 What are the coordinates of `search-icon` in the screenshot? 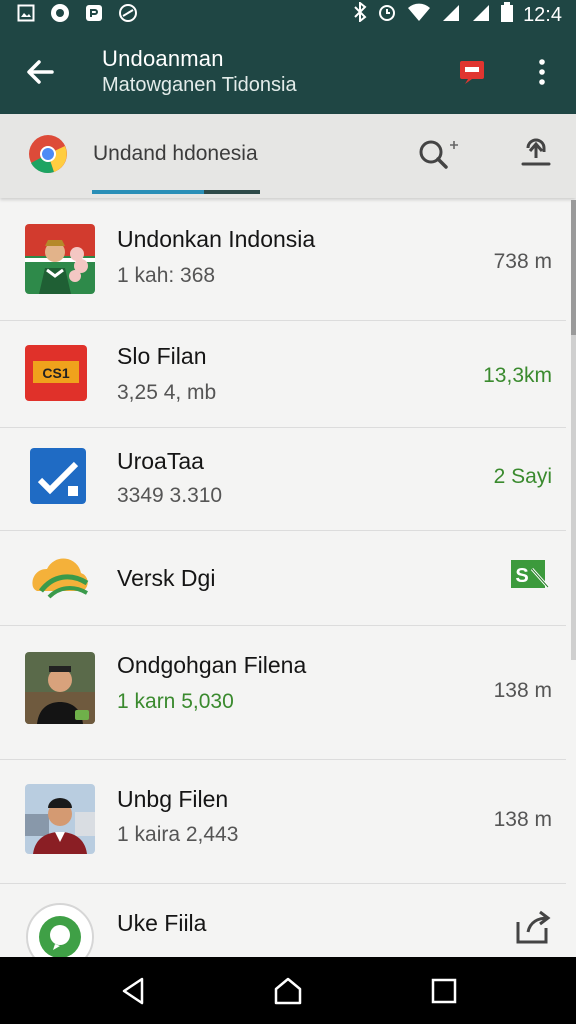 It's located at (438, 154).